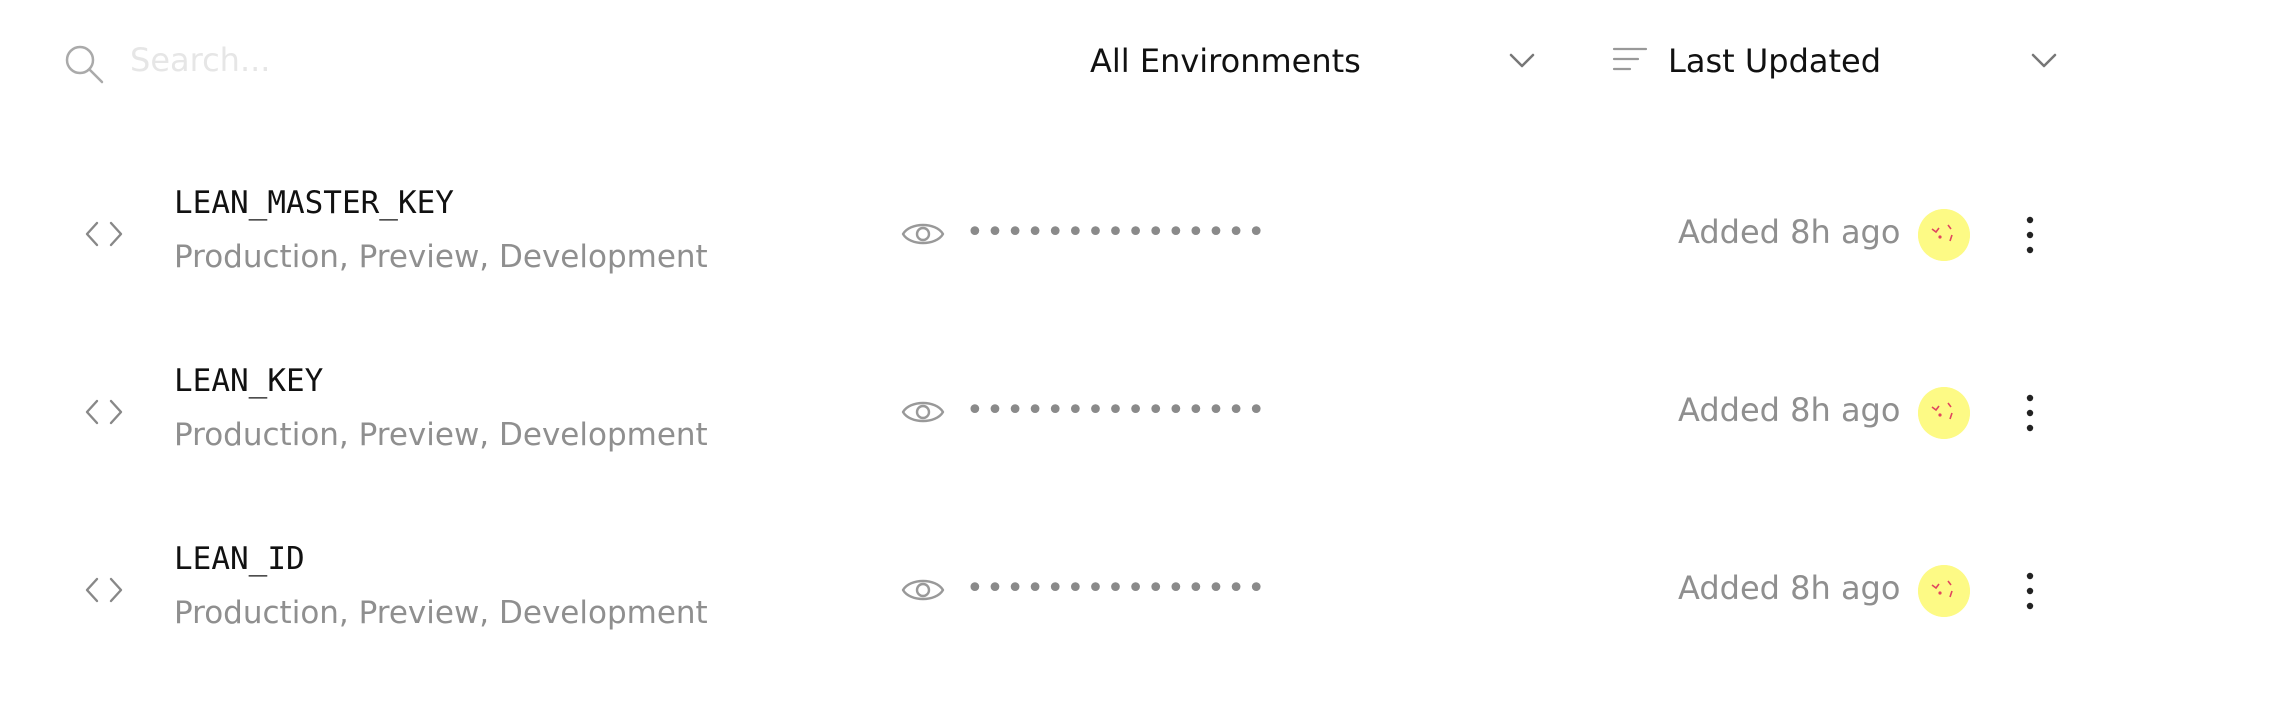 This screenshot has height=726, width=2277. What do you see at coordinates (84, 64) in the screenshot?
I see `search-icon` at bounding box center [84, 64].